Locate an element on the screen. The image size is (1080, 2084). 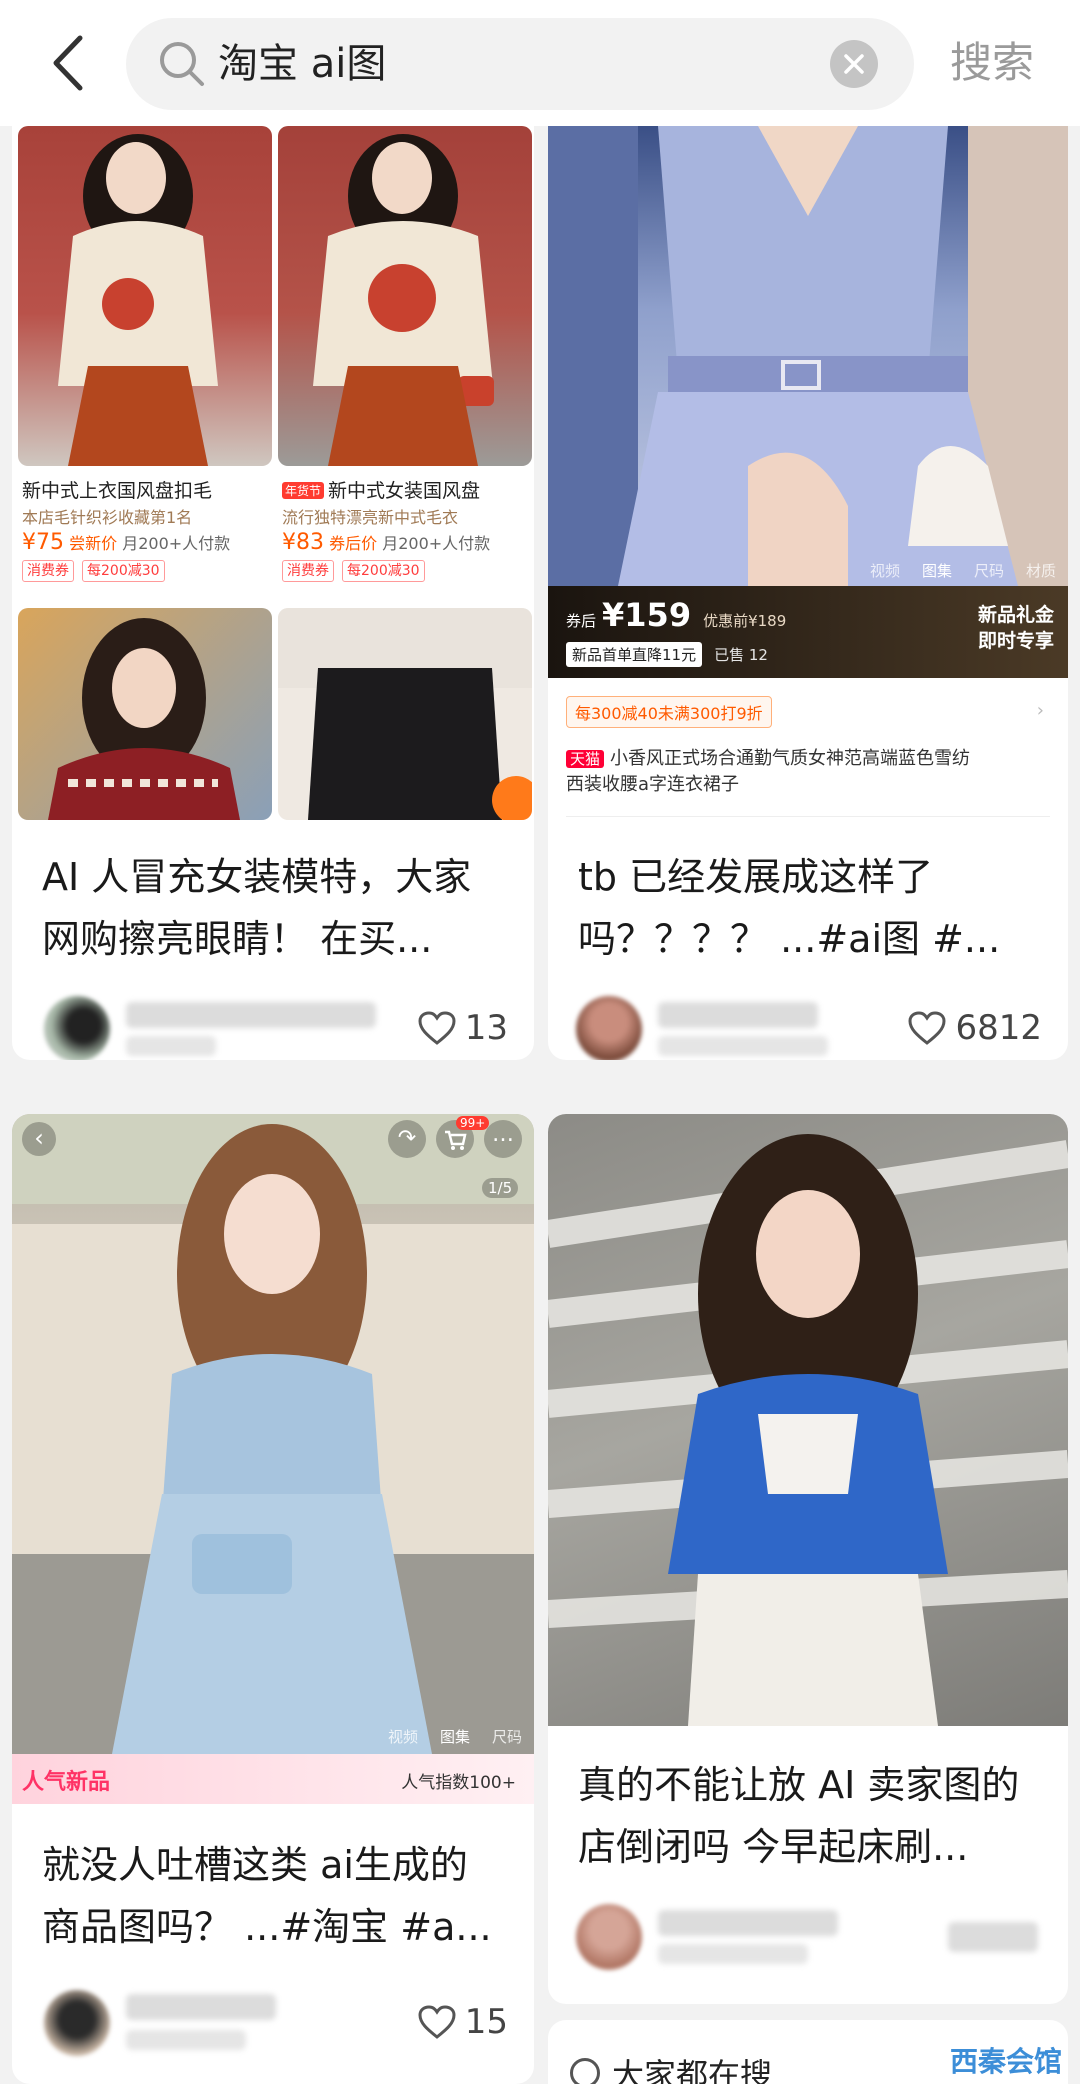
first-order-badge: 新品首单直降11元 is located at coordinates (634, 654).